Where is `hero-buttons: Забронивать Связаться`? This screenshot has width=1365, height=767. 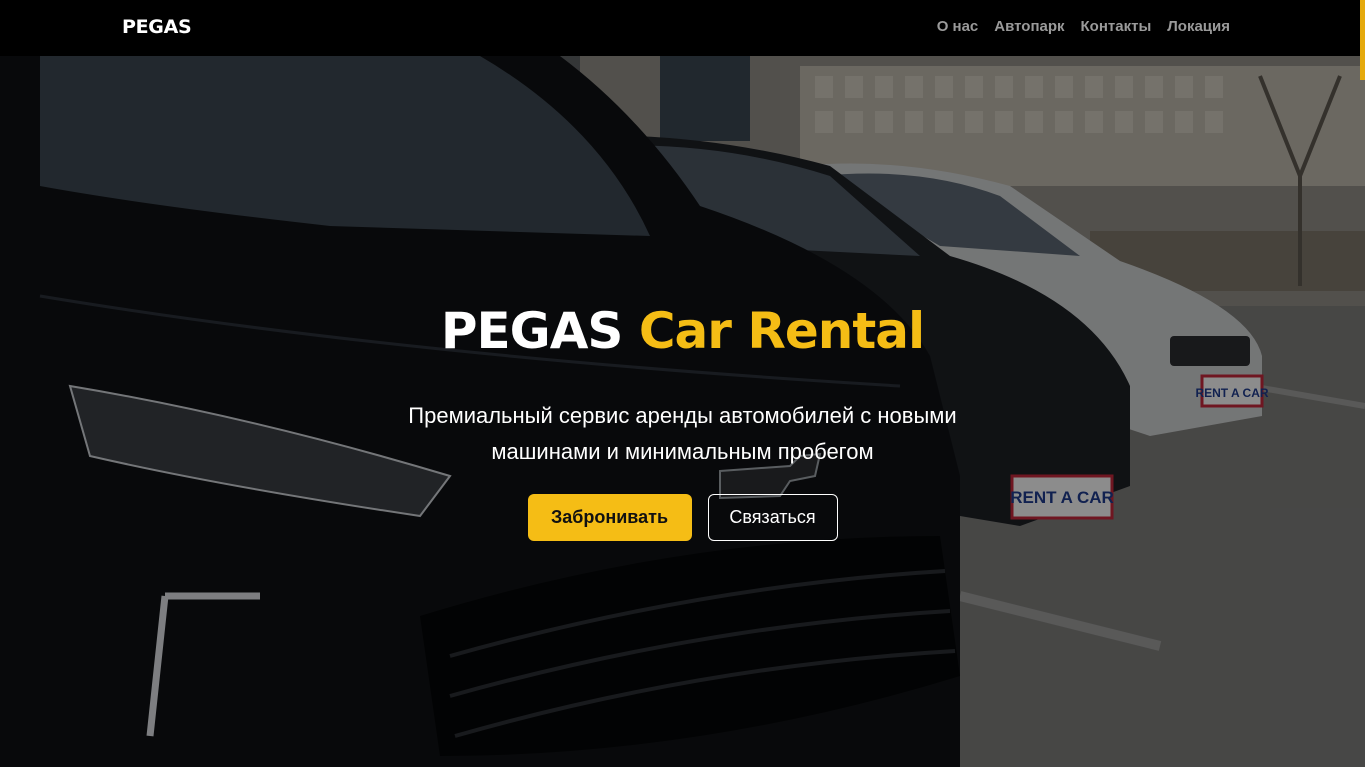
hero-buttons: Забронивать Связаться is located at coordinates (682, 517).